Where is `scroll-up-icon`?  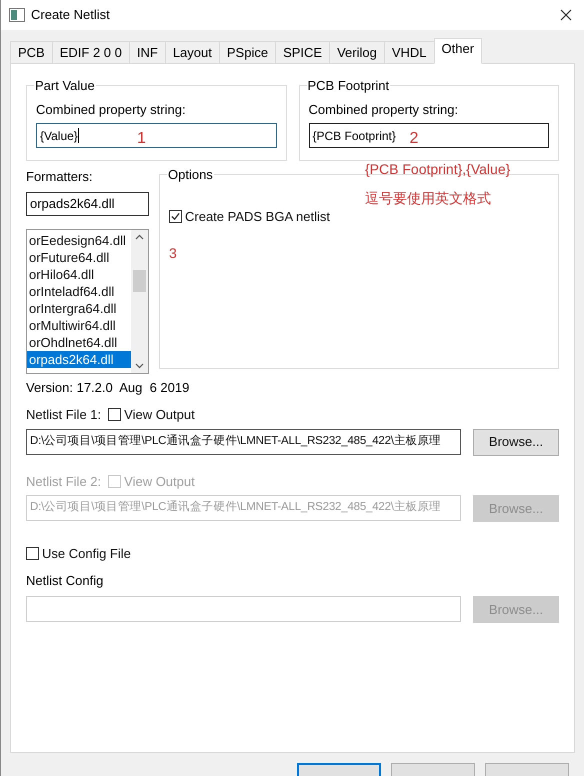 scroll-up-icon is located at coordinates (139, 237).